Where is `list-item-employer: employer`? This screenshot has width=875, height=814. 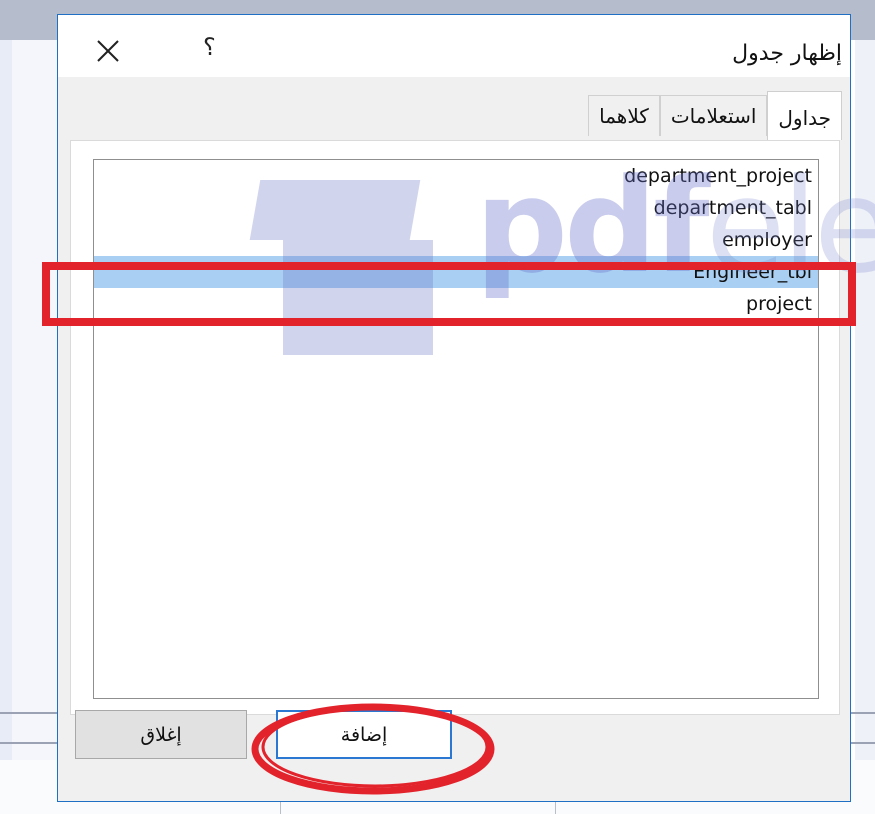
list-item-employer: employer is located at coordinates (456, 240).